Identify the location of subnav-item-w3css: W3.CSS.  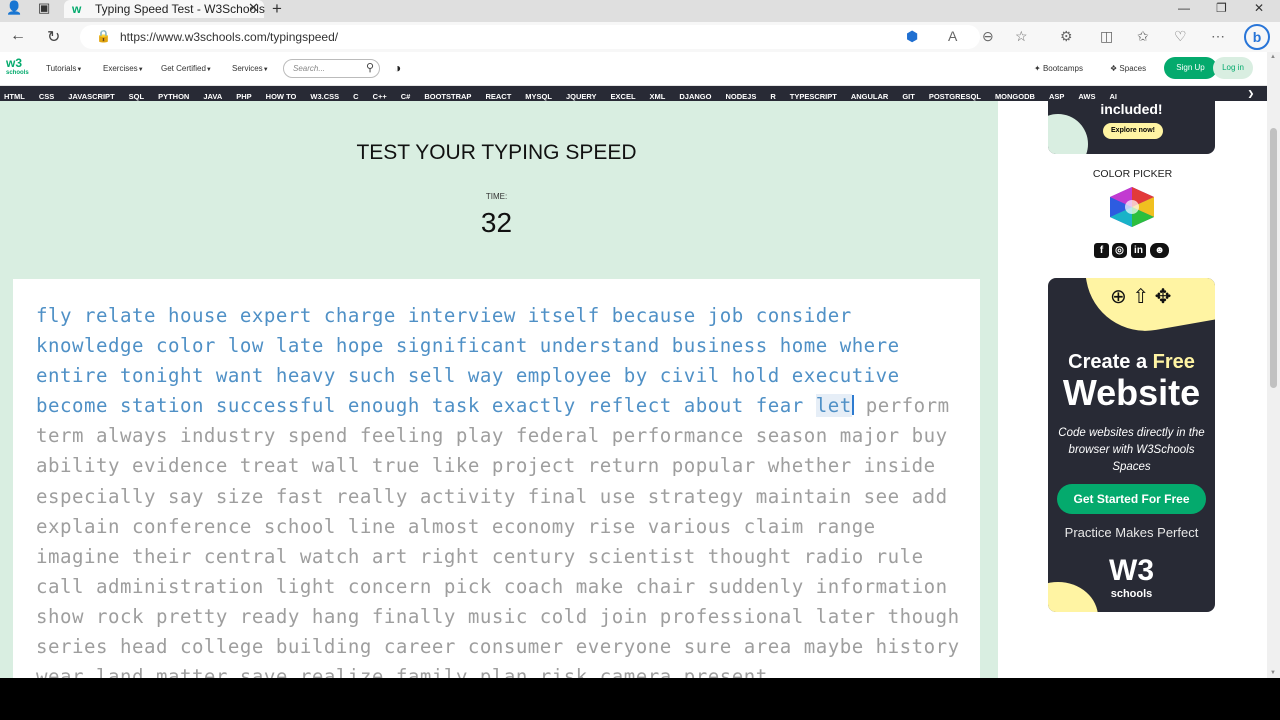
(324, 95).